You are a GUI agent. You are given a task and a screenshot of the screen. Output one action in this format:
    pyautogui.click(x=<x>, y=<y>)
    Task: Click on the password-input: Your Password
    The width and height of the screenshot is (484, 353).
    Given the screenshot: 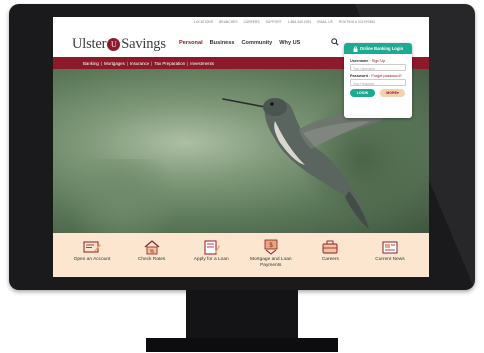 What is the action you would take?
    pyautogui.click(x=378, y=82)
    